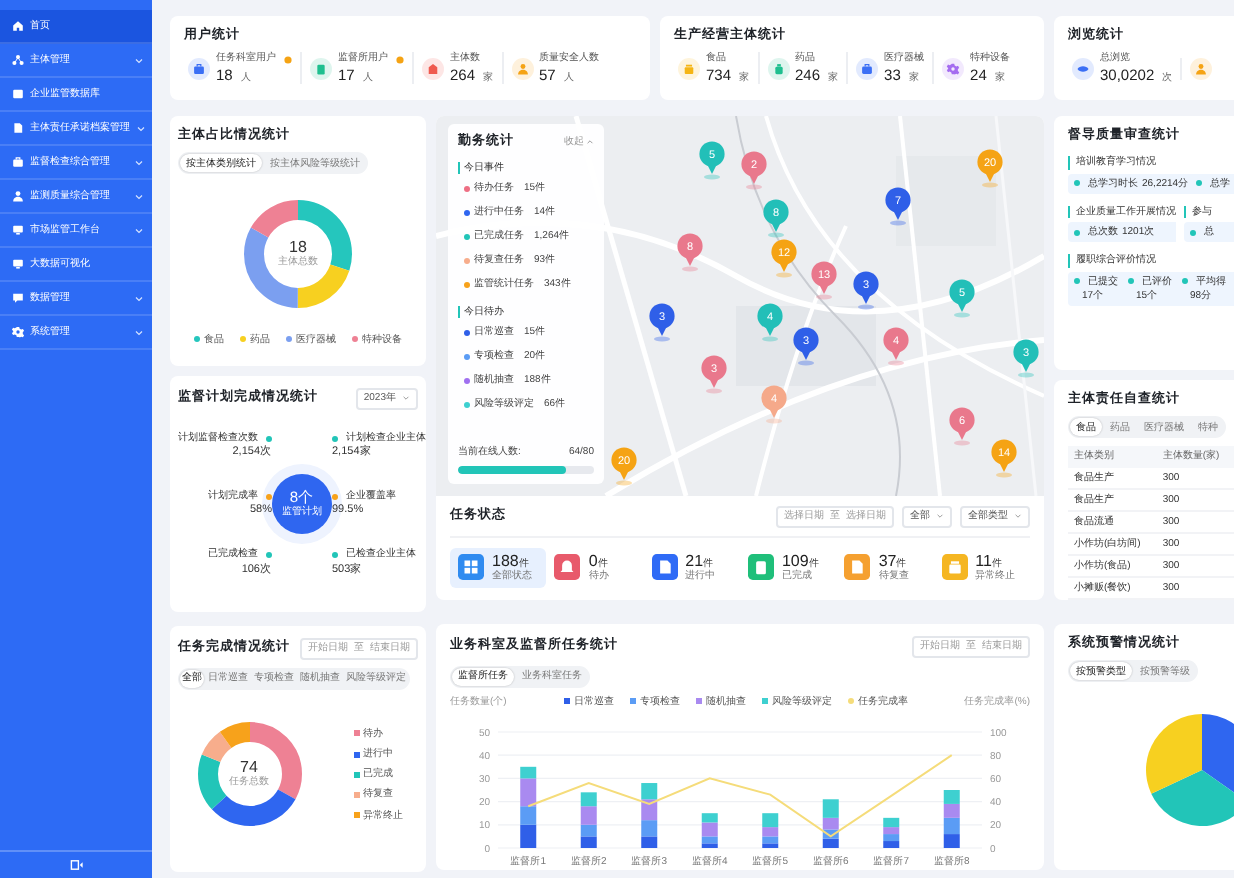  I want to click on bottle-icon, so click(778, 68).